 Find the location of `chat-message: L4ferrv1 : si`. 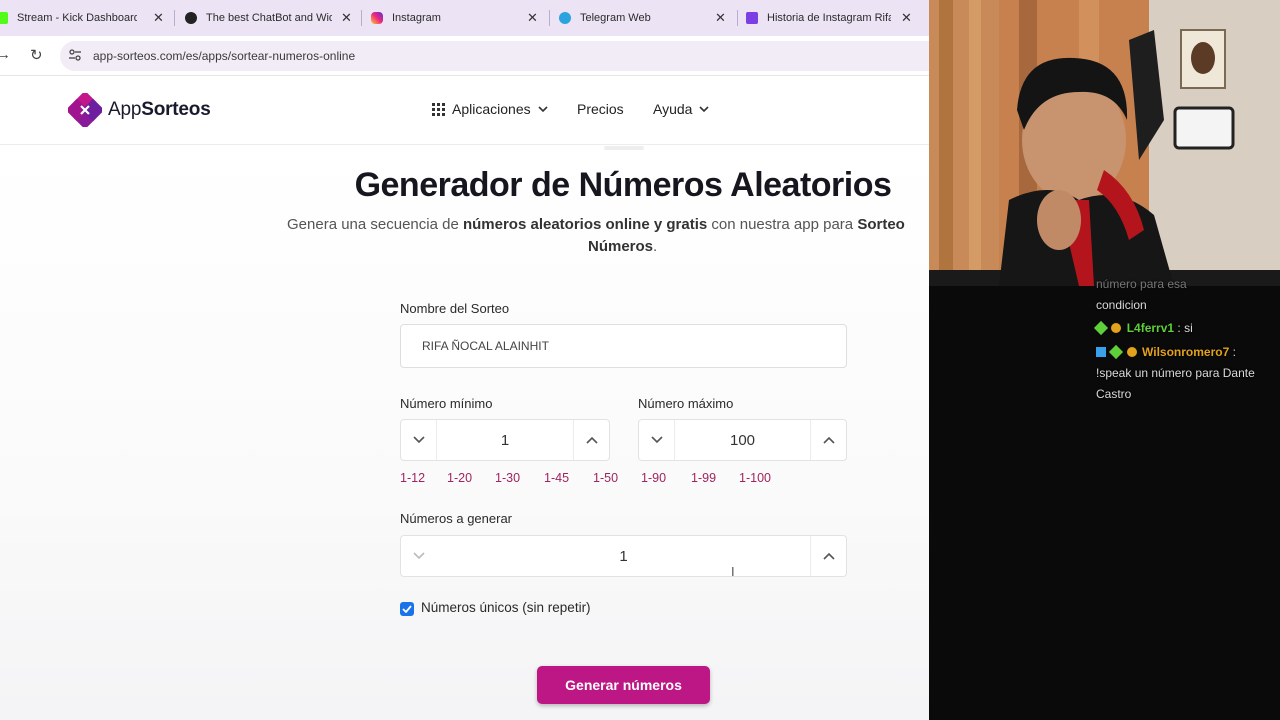

chat-message: L4ferrv1 : si is located at coordinates (1184, 328).